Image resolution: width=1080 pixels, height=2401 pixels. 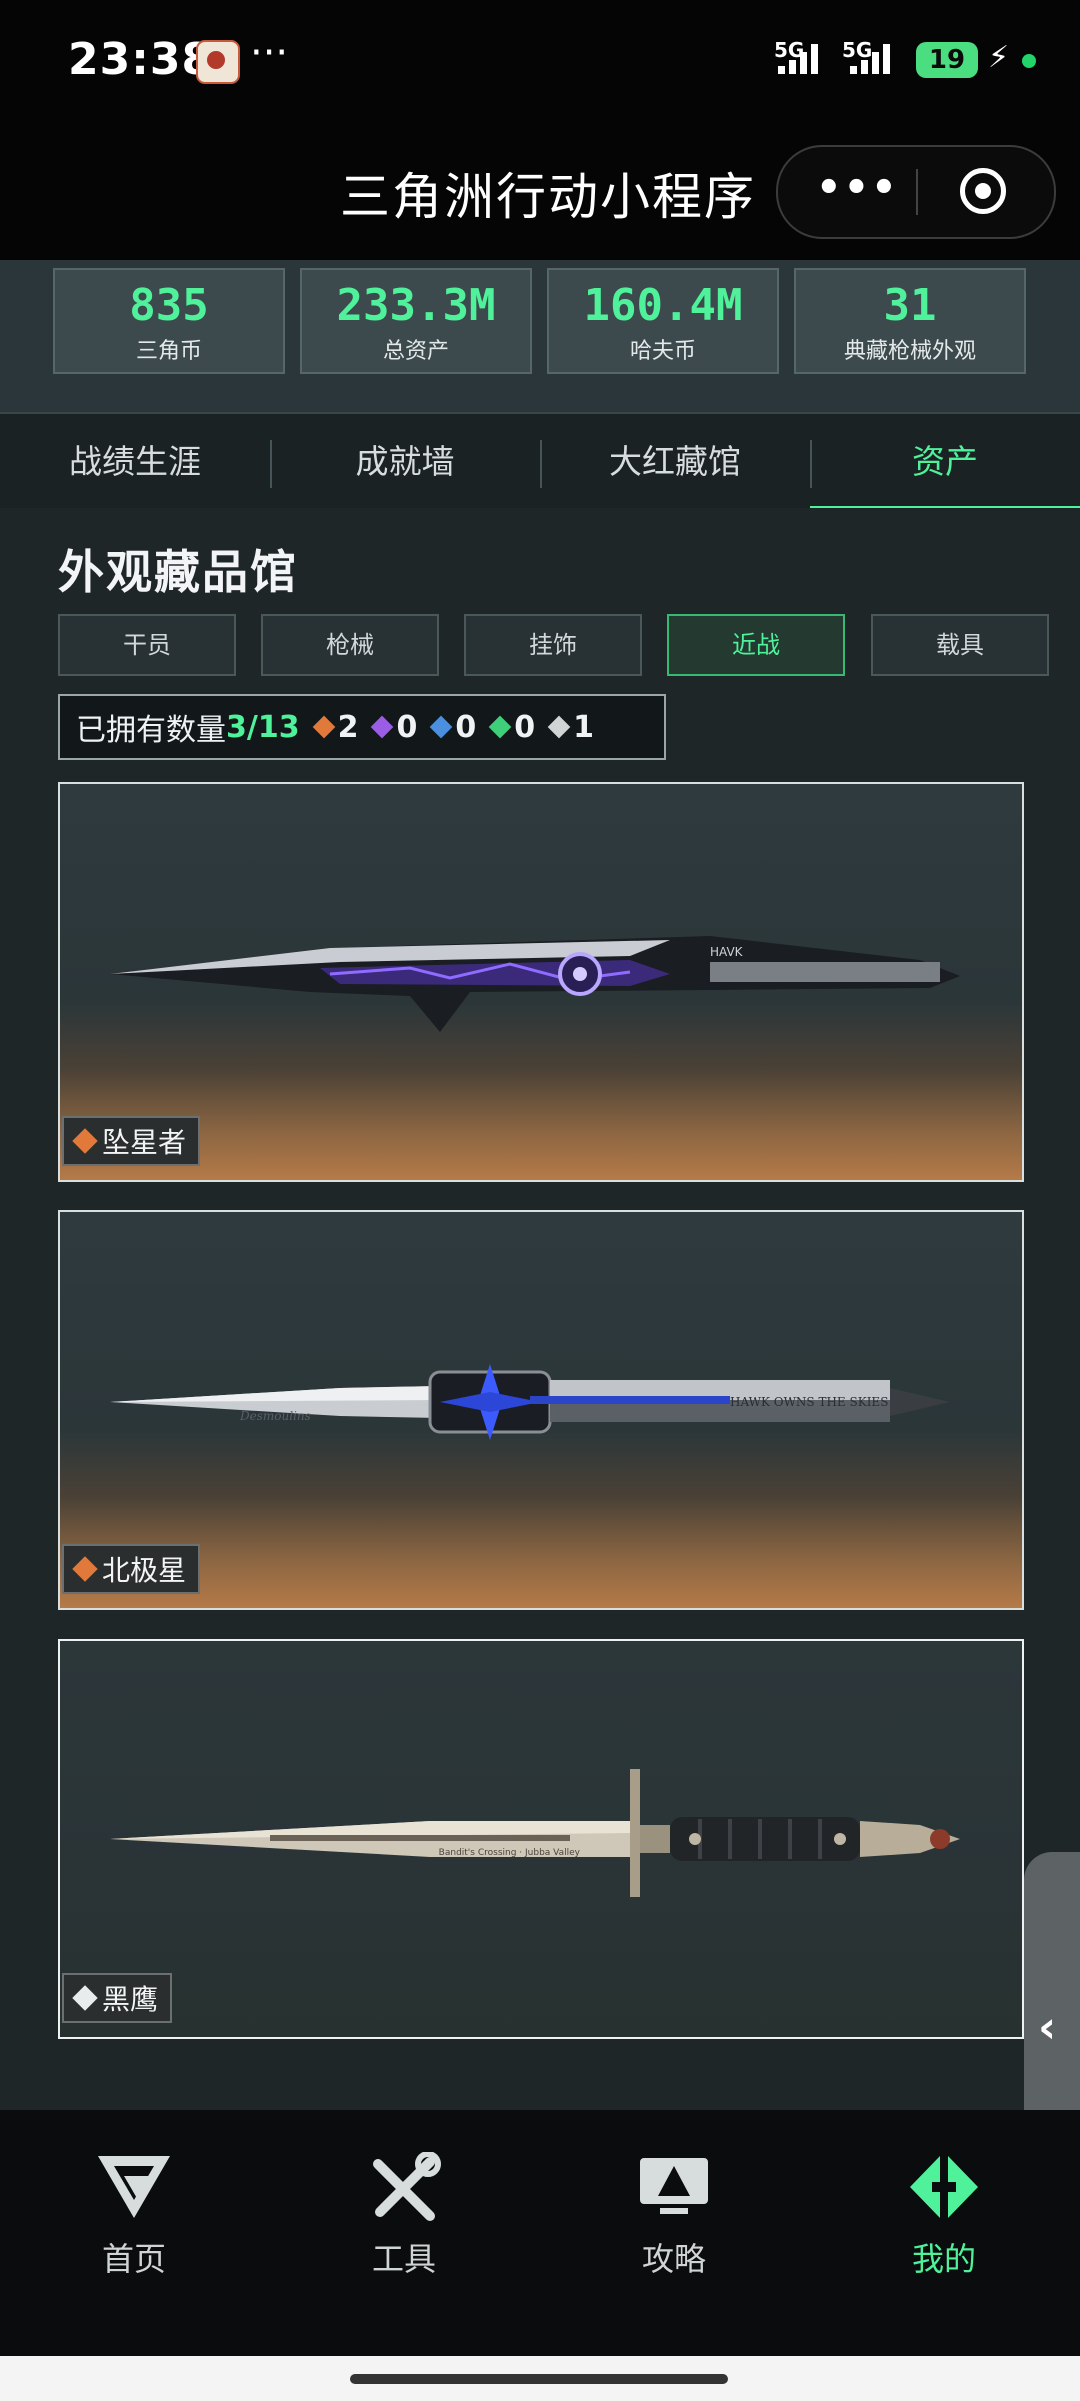 What do you see at coordinates (1047, 2027) in the screenshot?
I see `chevron-left-icon: ‹` at bounding box center [1047, 2027].